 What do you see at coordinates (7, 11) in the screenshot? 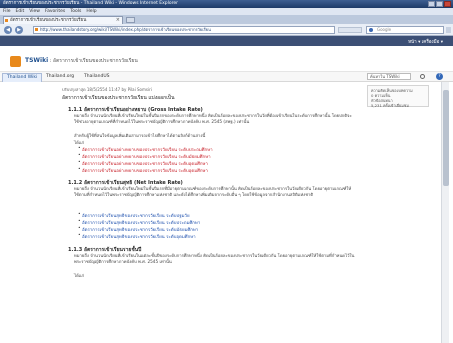
I see `menu-file: File` at bounding box center [7, 11].